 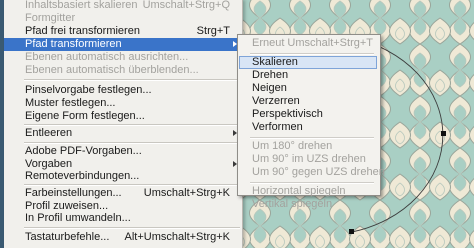 What do you see at coordinates (270, 75) in the screenshot?
I see `menu-item-label: Drehen` at bounding box center [270, 75].